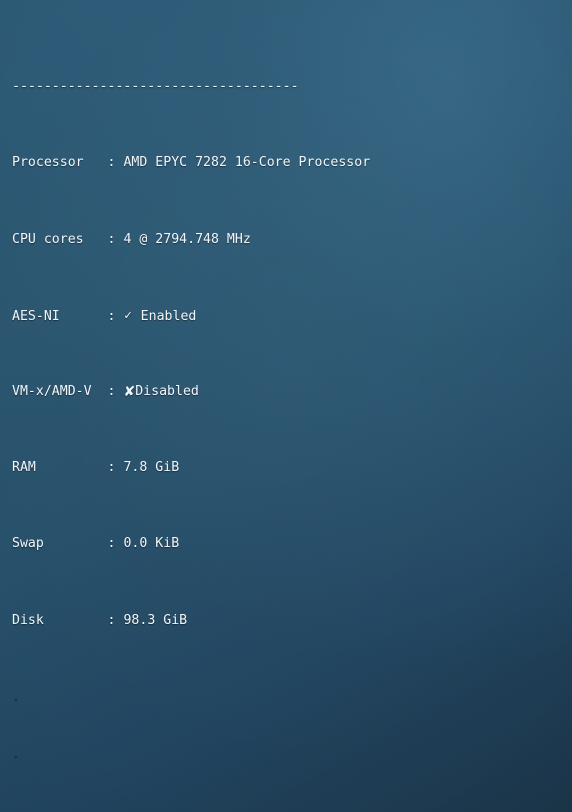 The height and width of the screenshot is (812, 572). What do you see at coordinates (187, 239) in the screenshot?
I see `system-value-cpu-cores: 4 @ 2794.748 MHz` at bounding box center [187, 239].